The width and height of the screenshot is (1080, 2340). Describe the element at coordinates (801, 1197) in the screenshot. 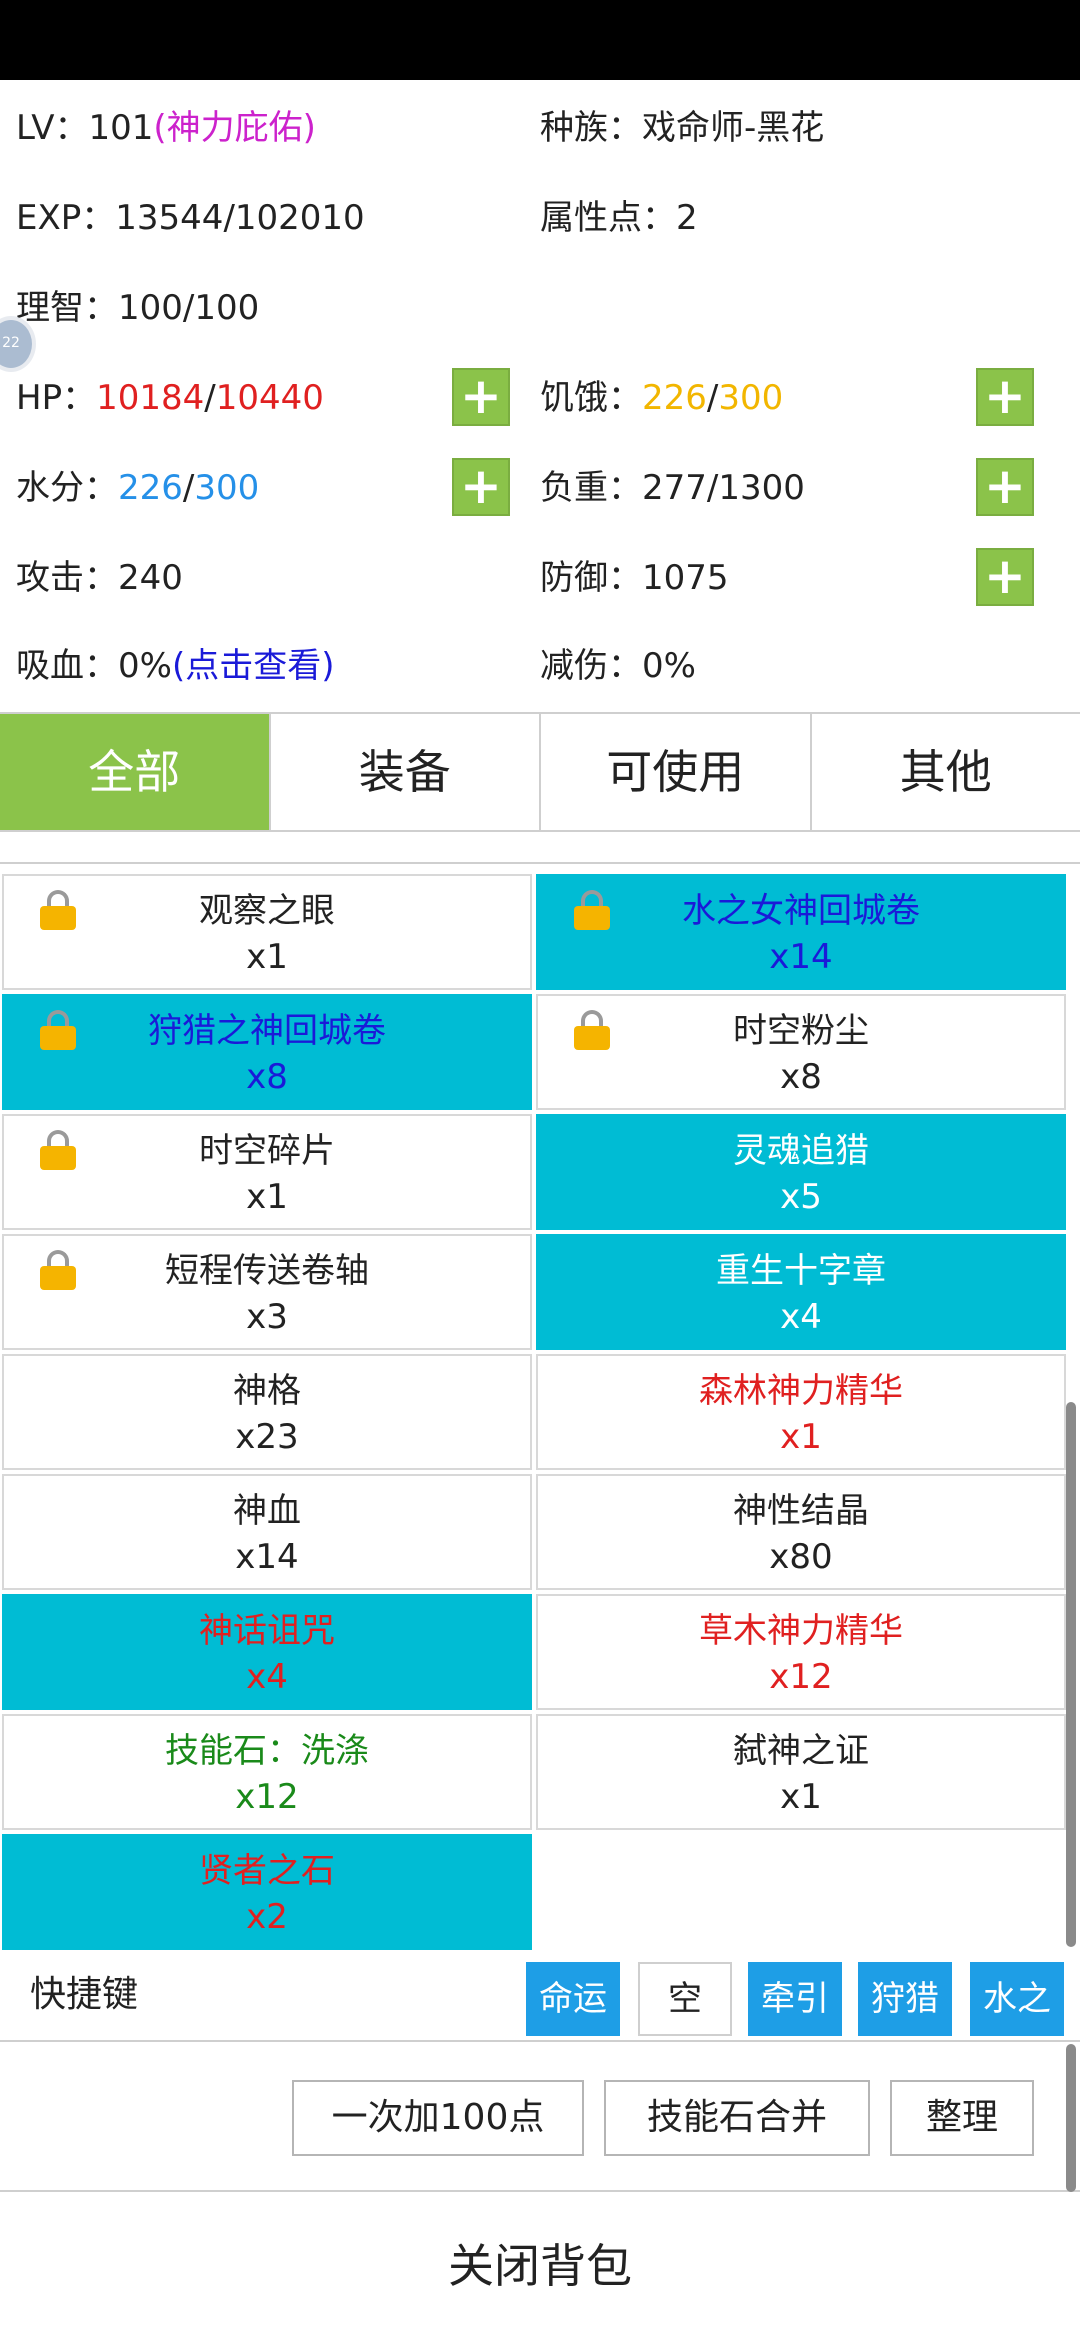

I see `item-quantity: x5` at that location.